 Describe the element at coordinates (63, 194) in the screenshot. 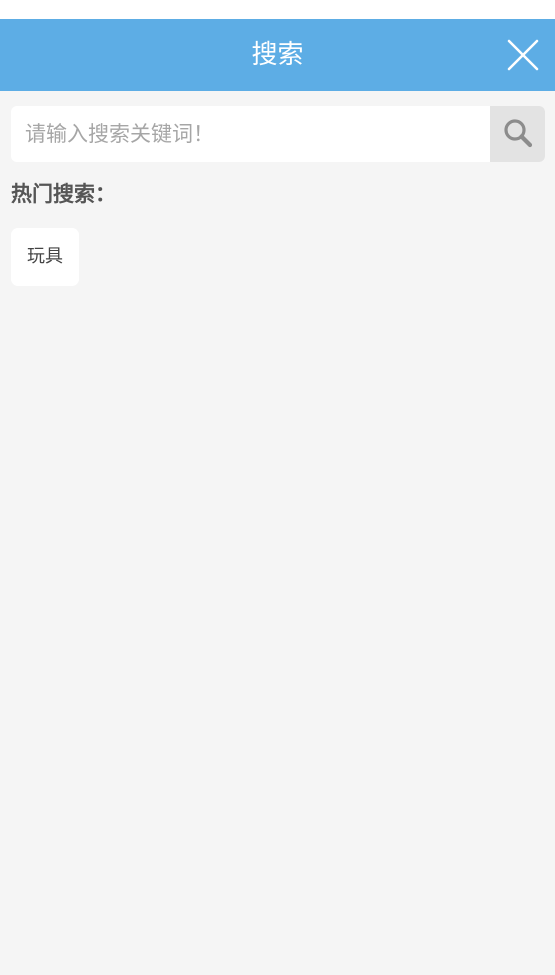

I see `hot-search-label: 热门搜索：` at that location.